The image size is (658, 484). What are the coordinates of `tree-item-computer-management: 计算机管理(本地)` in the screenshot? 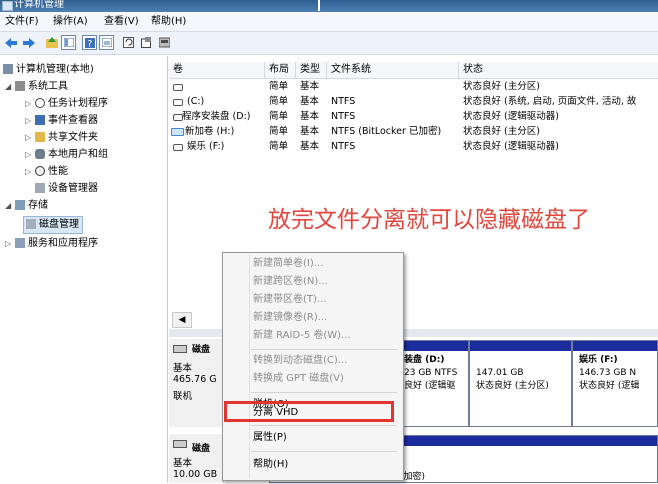 It's located at (48, 70).